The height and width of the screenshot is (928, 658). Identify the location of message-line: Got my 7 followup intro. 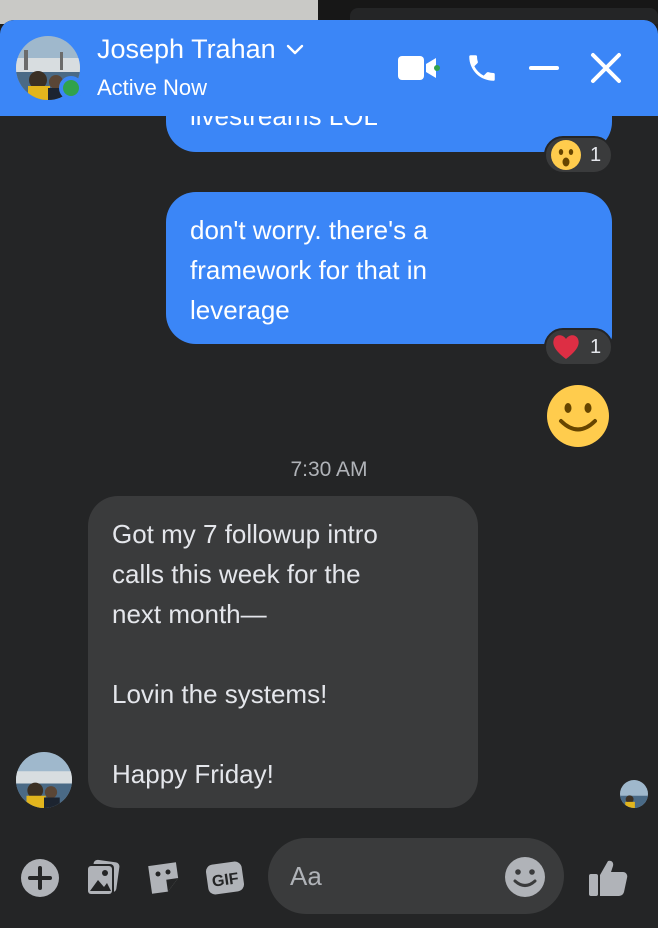
(245, 534).